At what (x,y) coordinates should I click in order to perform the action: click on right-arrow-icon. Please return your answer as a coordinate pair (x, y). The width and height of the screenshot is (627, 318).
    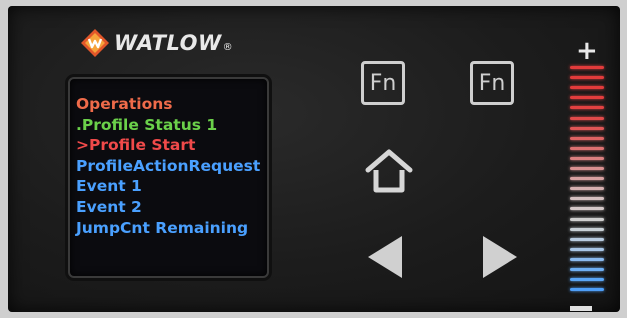
    Looking at the image, I should click on (500, 257).